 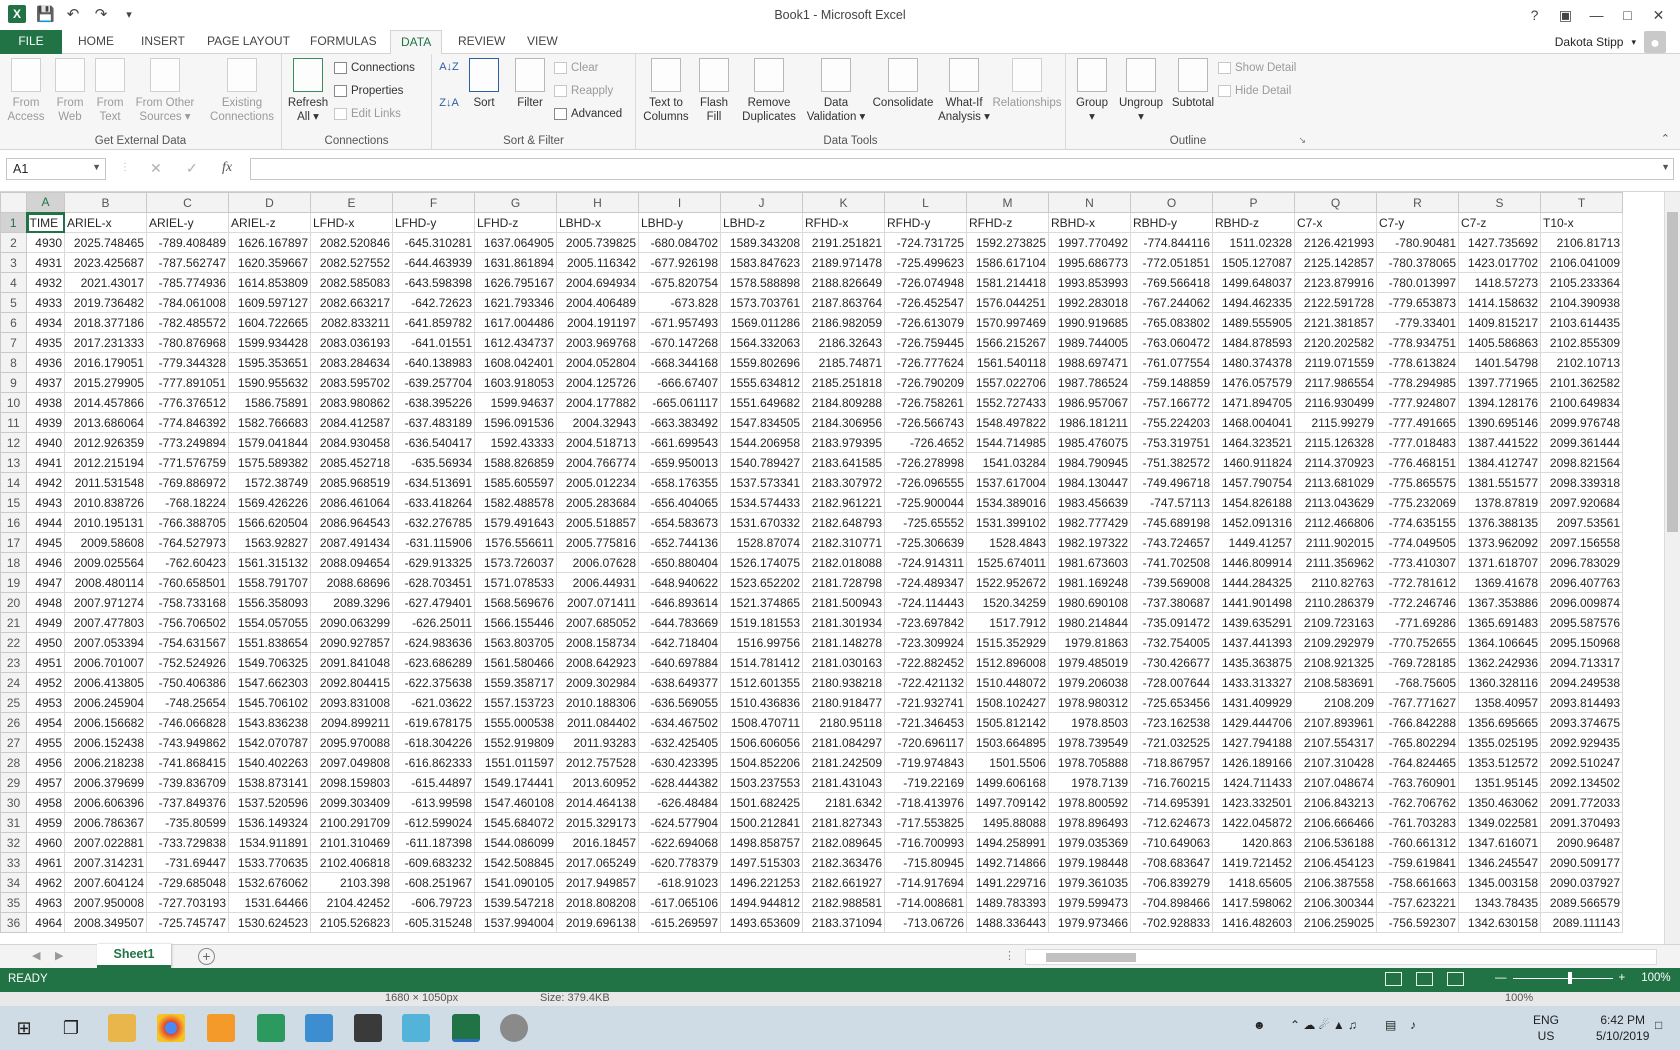 What do you see at coordinates (925, 562) in the screenshot?
I see `cell: -724.914311` at bounding box center [925, 562].